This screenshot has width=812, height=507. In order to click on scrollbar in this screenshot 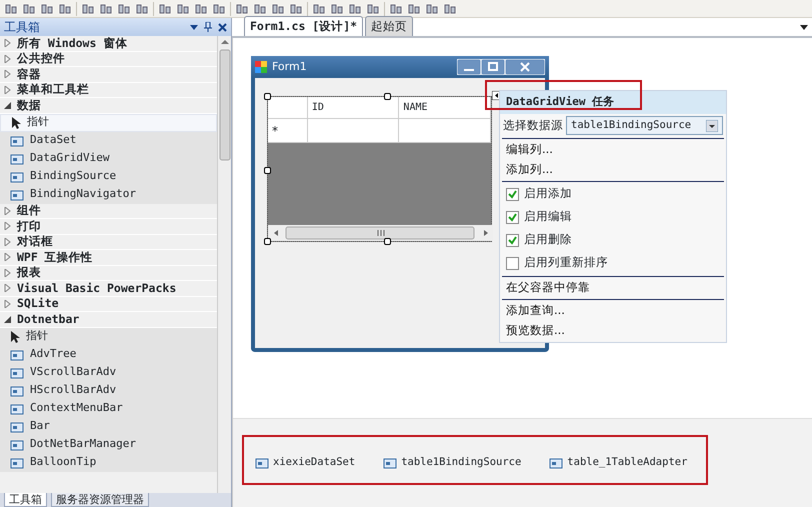, I will do `click(224, 264)`.